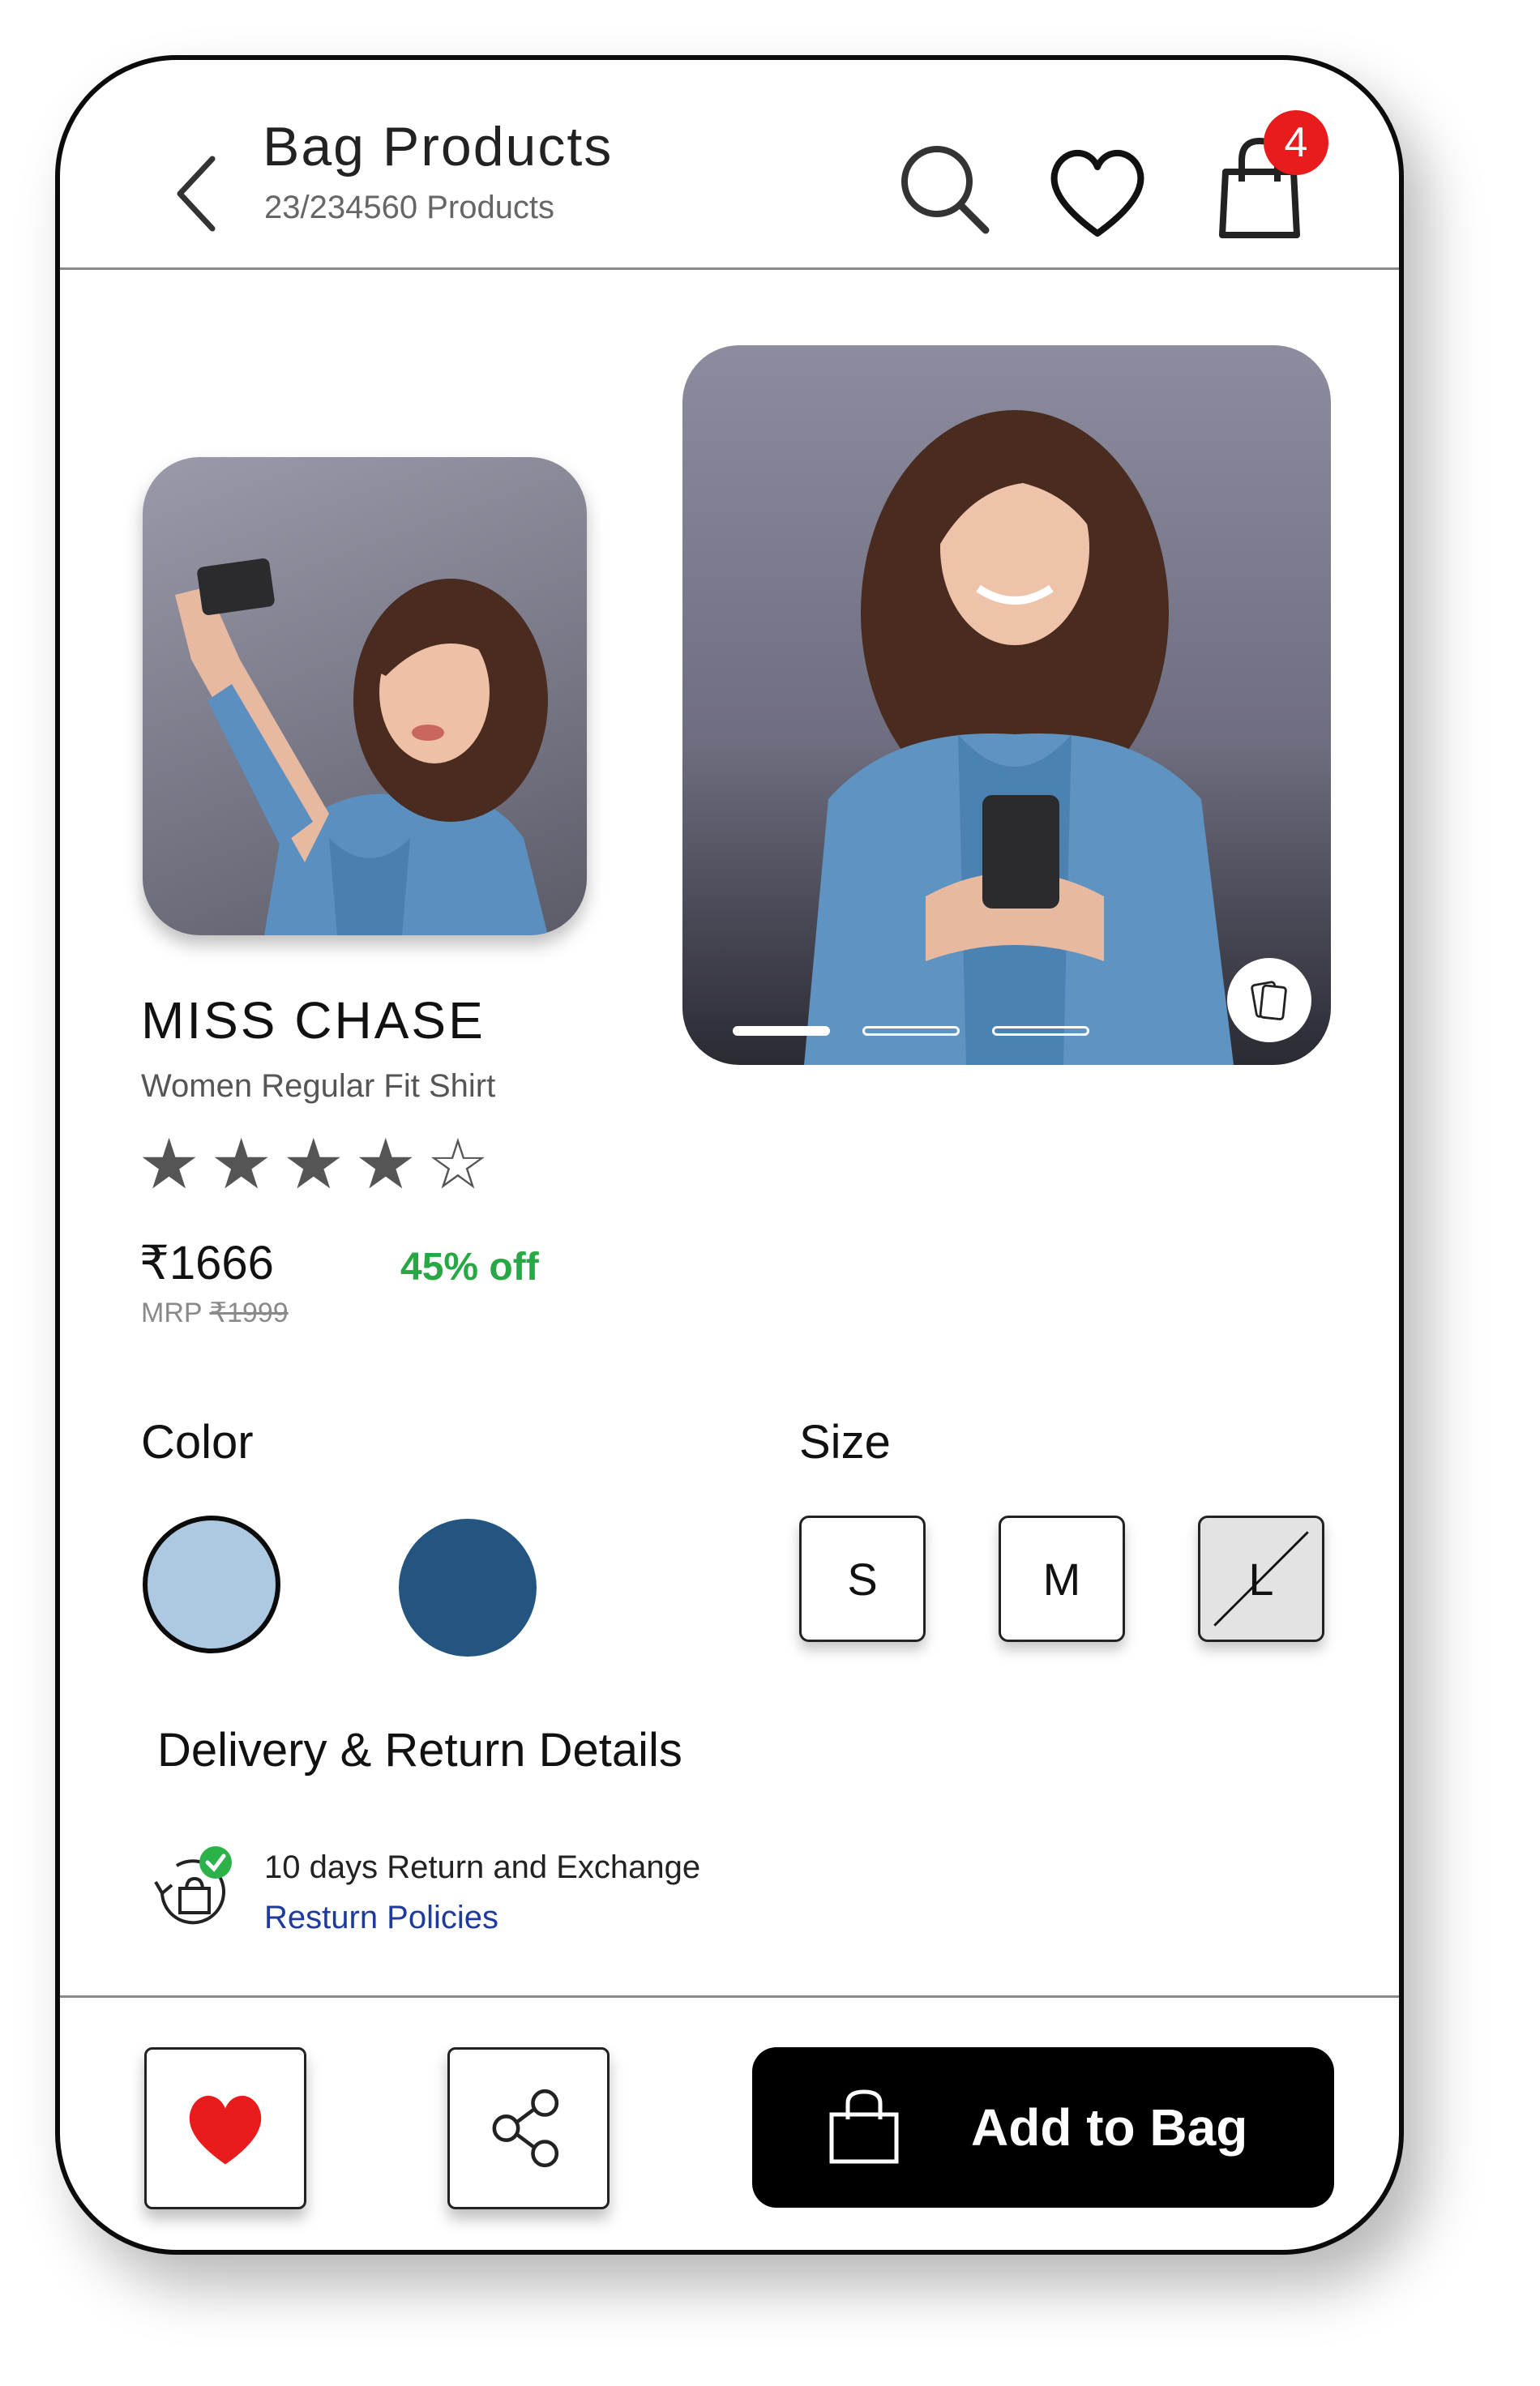 The image size is (1540, 2386). I want to click on delivery-section-title: Delivery & Return Details, so click(419, 1750).